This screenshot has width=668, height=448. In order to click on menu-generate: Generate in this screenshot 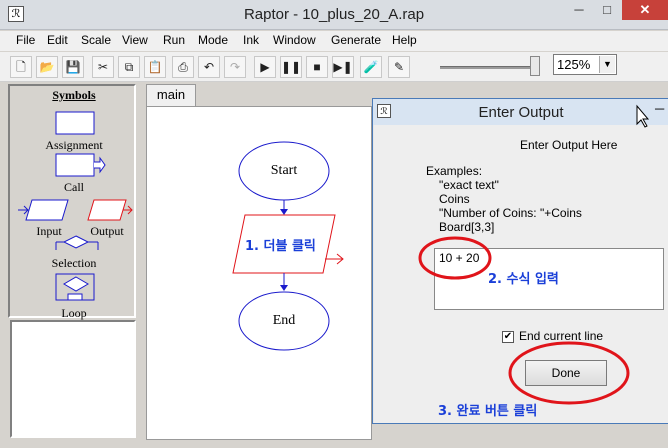, I will do `click(356, 40)`.